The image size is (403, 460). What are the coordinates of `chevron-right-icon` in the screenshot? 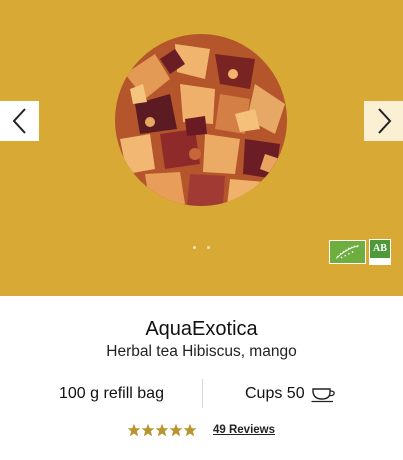 It's located at (384, 121).